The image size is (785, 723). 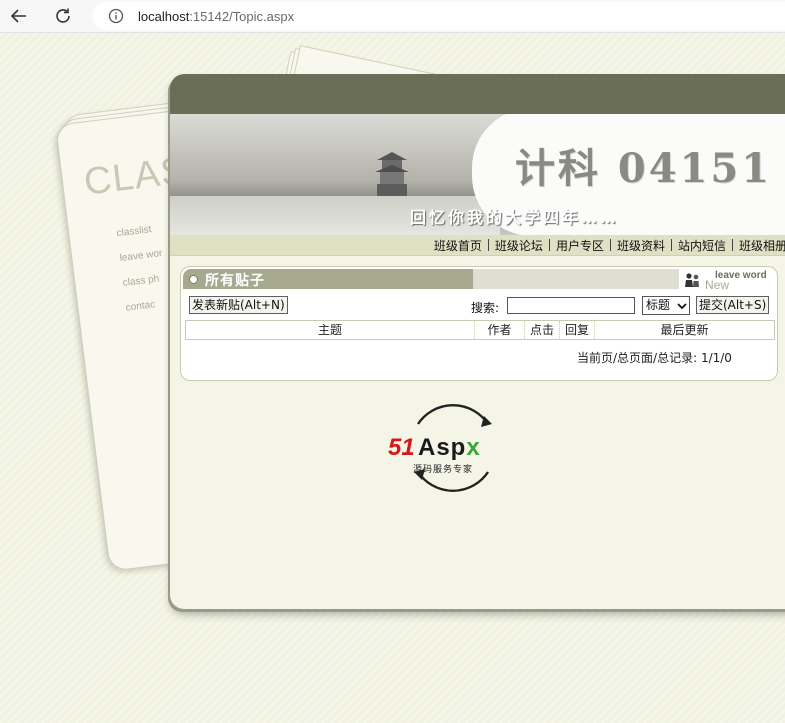 I want to click on arrow-left-icon, so click(x=18, y=16).